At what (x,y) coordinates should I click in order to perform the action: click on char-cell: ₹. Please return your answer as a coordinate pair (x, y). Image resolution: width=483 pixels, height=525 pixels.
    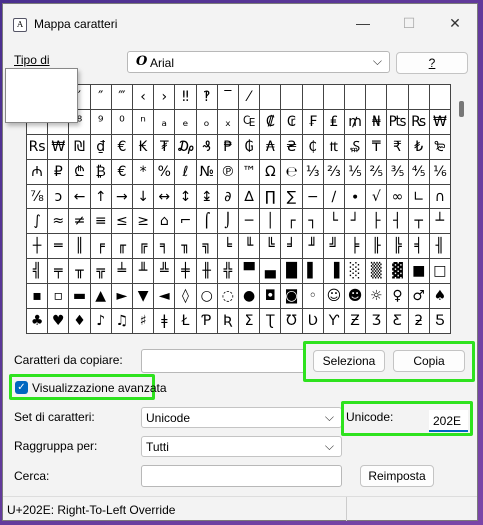
    Looking at the image, I should click on (398, 147).